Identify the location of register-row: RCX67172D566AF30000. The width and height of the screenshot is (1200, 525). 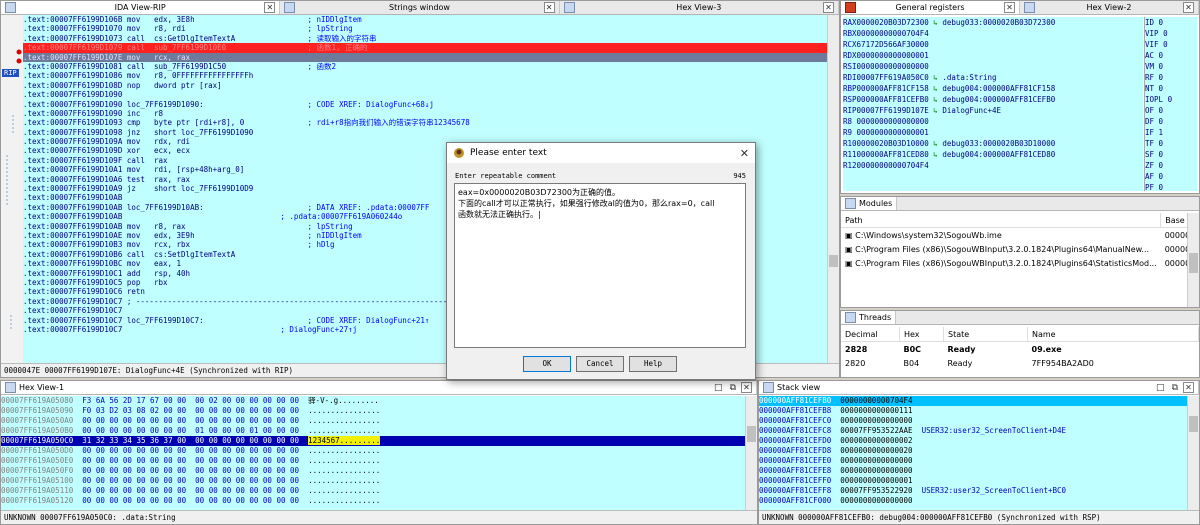
(993, 44).